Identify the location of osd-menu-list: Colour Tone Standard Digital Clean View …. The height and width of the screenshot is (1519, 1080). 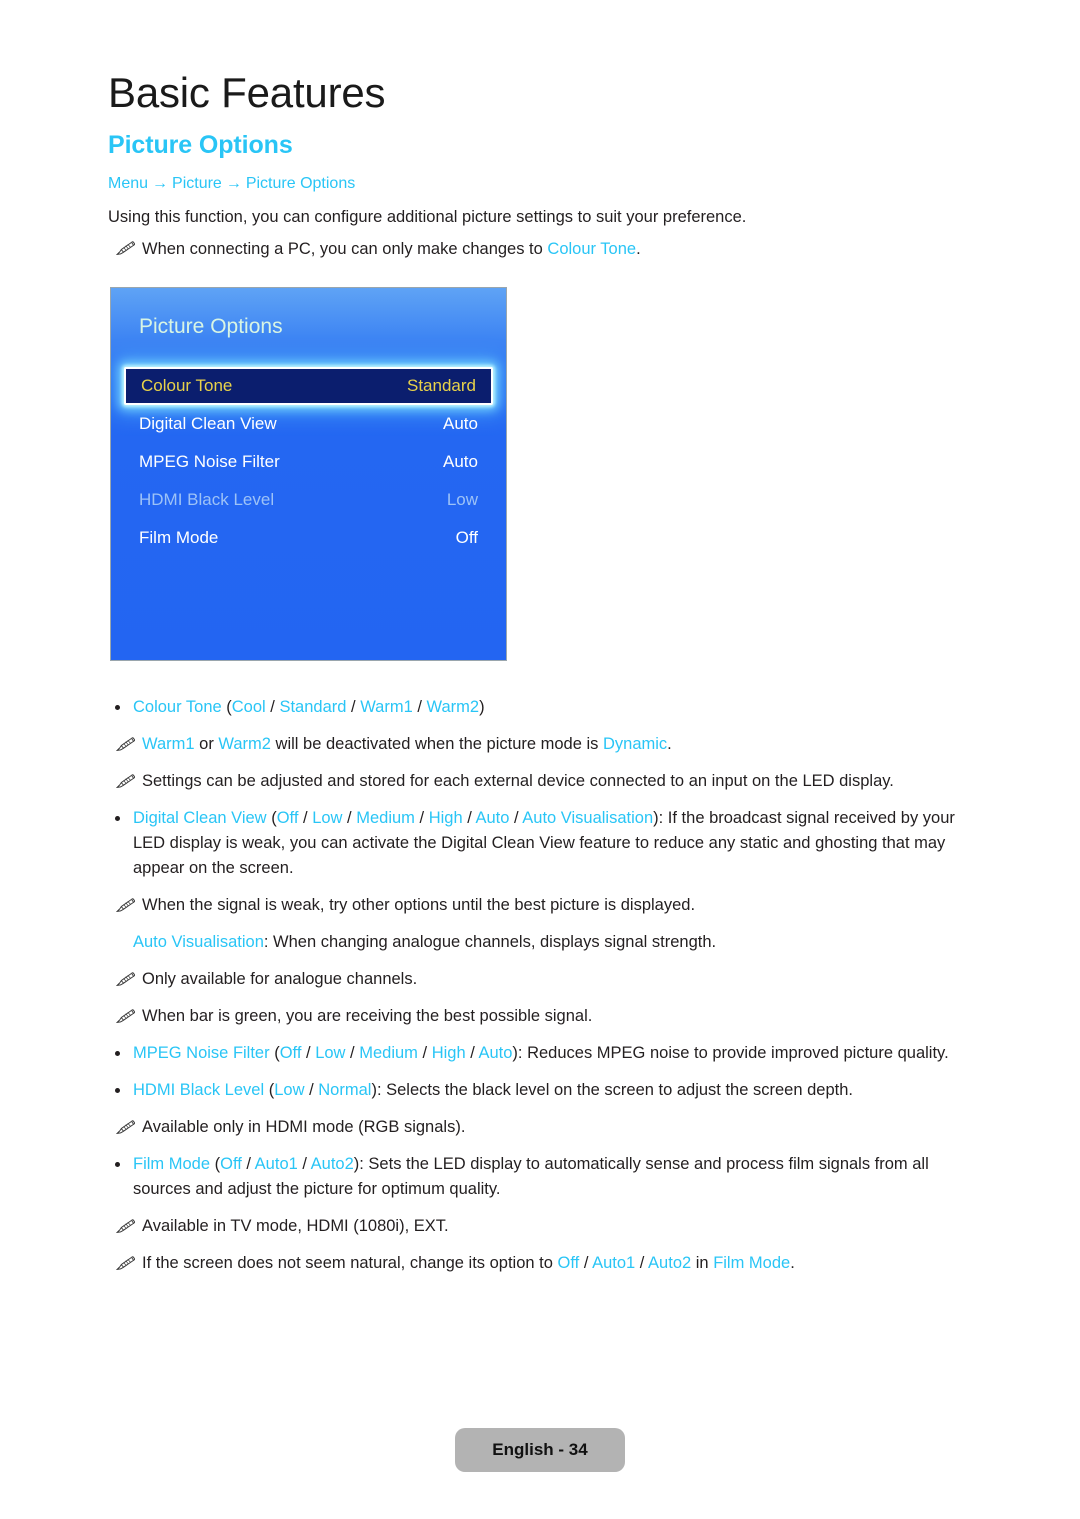
(308, 462).